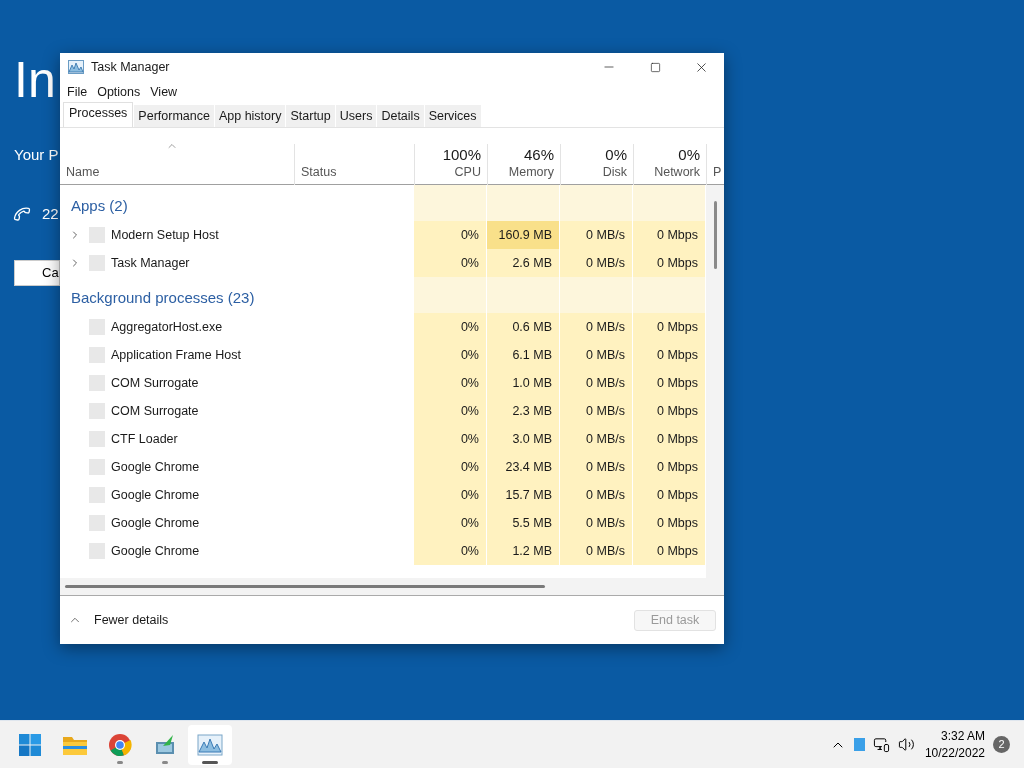 This screenshot has height=768, width=1024. Describe the element at coordinates (174, 116) in the screenshot. I see `tab: Performance` at that location.